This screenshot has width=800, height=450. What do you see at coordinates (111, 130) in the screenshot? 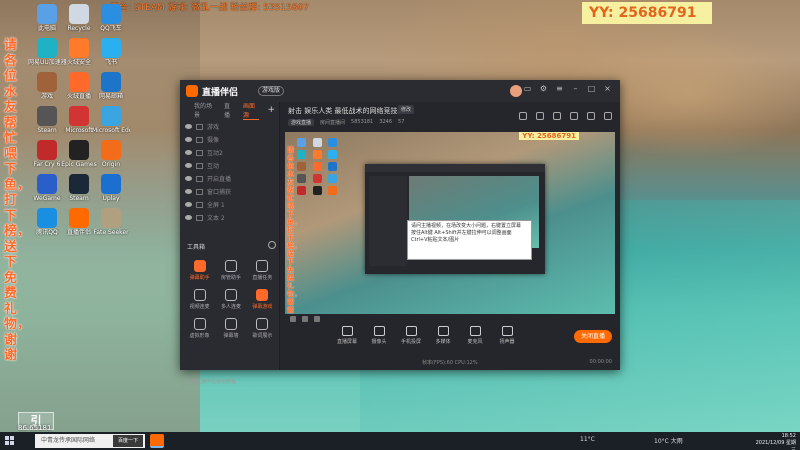
I see `desktop-icon-label: Microsoft Edge` at bounding box center [111, 130].